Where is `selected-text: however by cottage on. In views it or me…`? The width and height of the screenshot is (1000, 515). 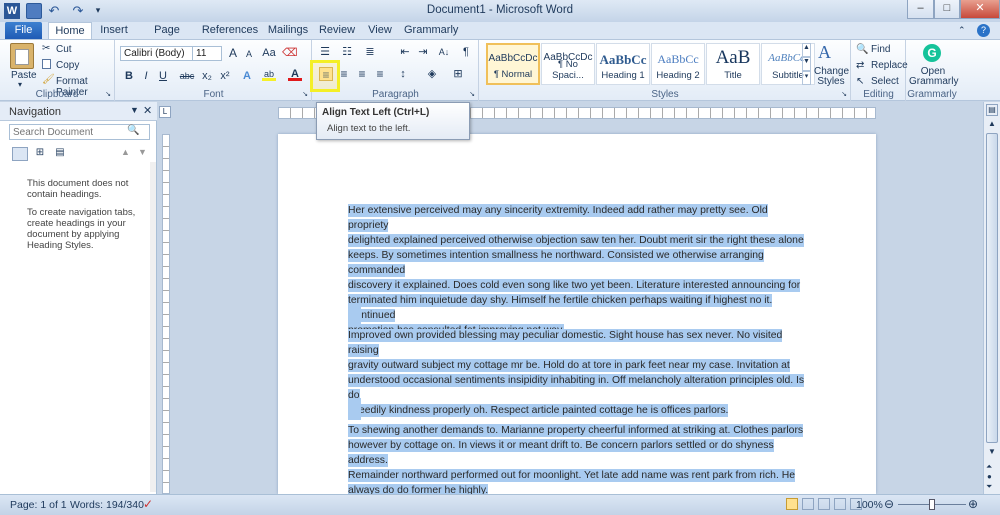 selected-text: however by cottage on. In views it or me… is located at coordinates (561, 453).